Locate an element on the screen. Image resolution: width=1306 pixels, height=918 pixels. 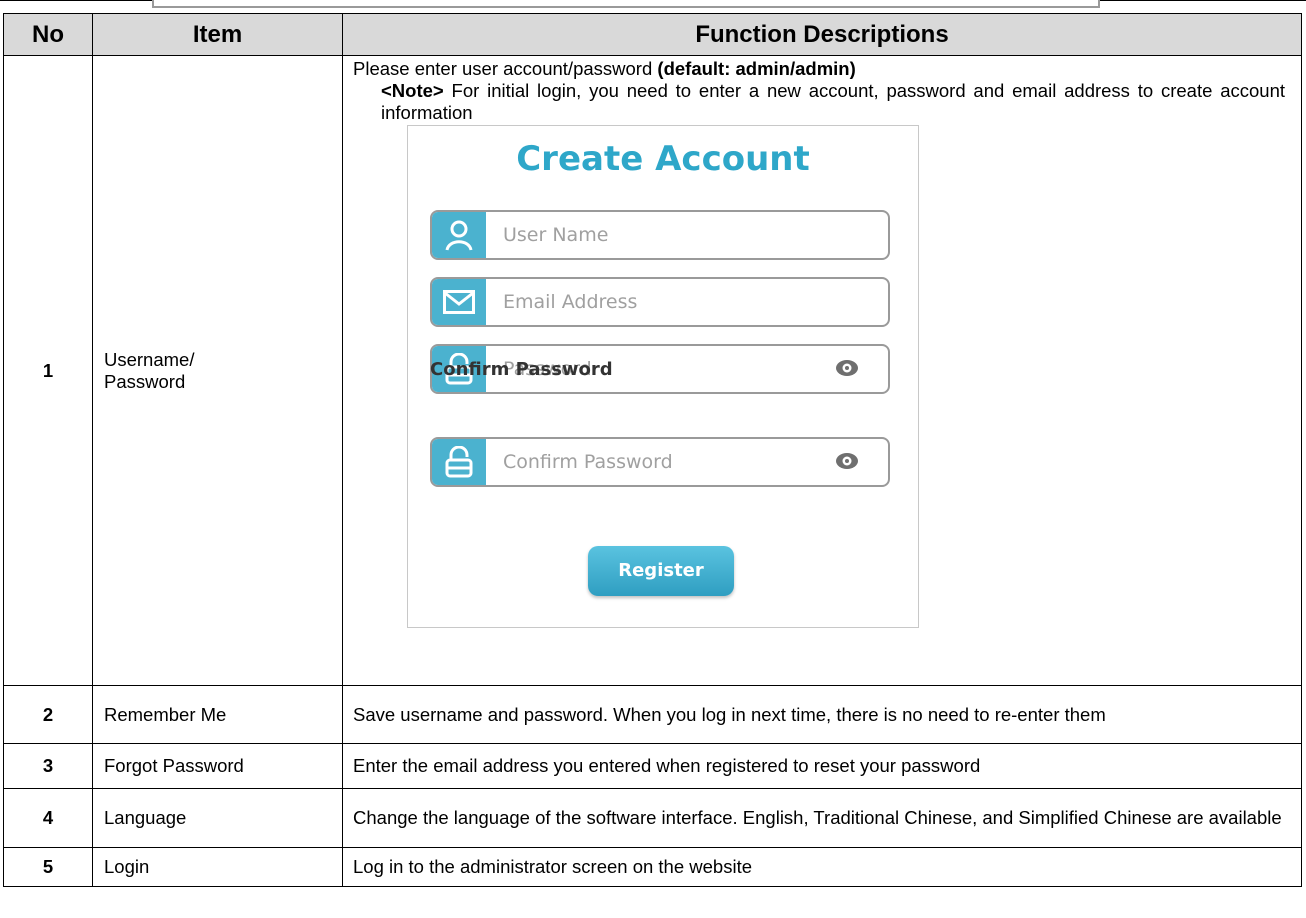
user-icon is located at coordinates (459, 235).